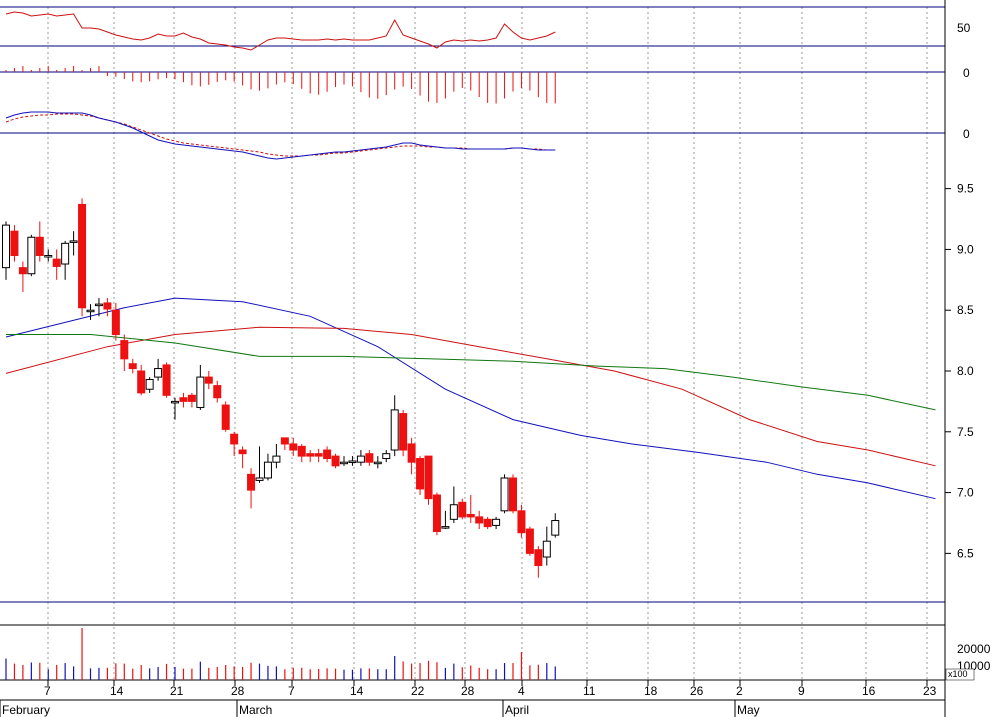 This screenshot has height=717, width=1004. I want to click on y-tick-label: 8.0, so click(965, 371).